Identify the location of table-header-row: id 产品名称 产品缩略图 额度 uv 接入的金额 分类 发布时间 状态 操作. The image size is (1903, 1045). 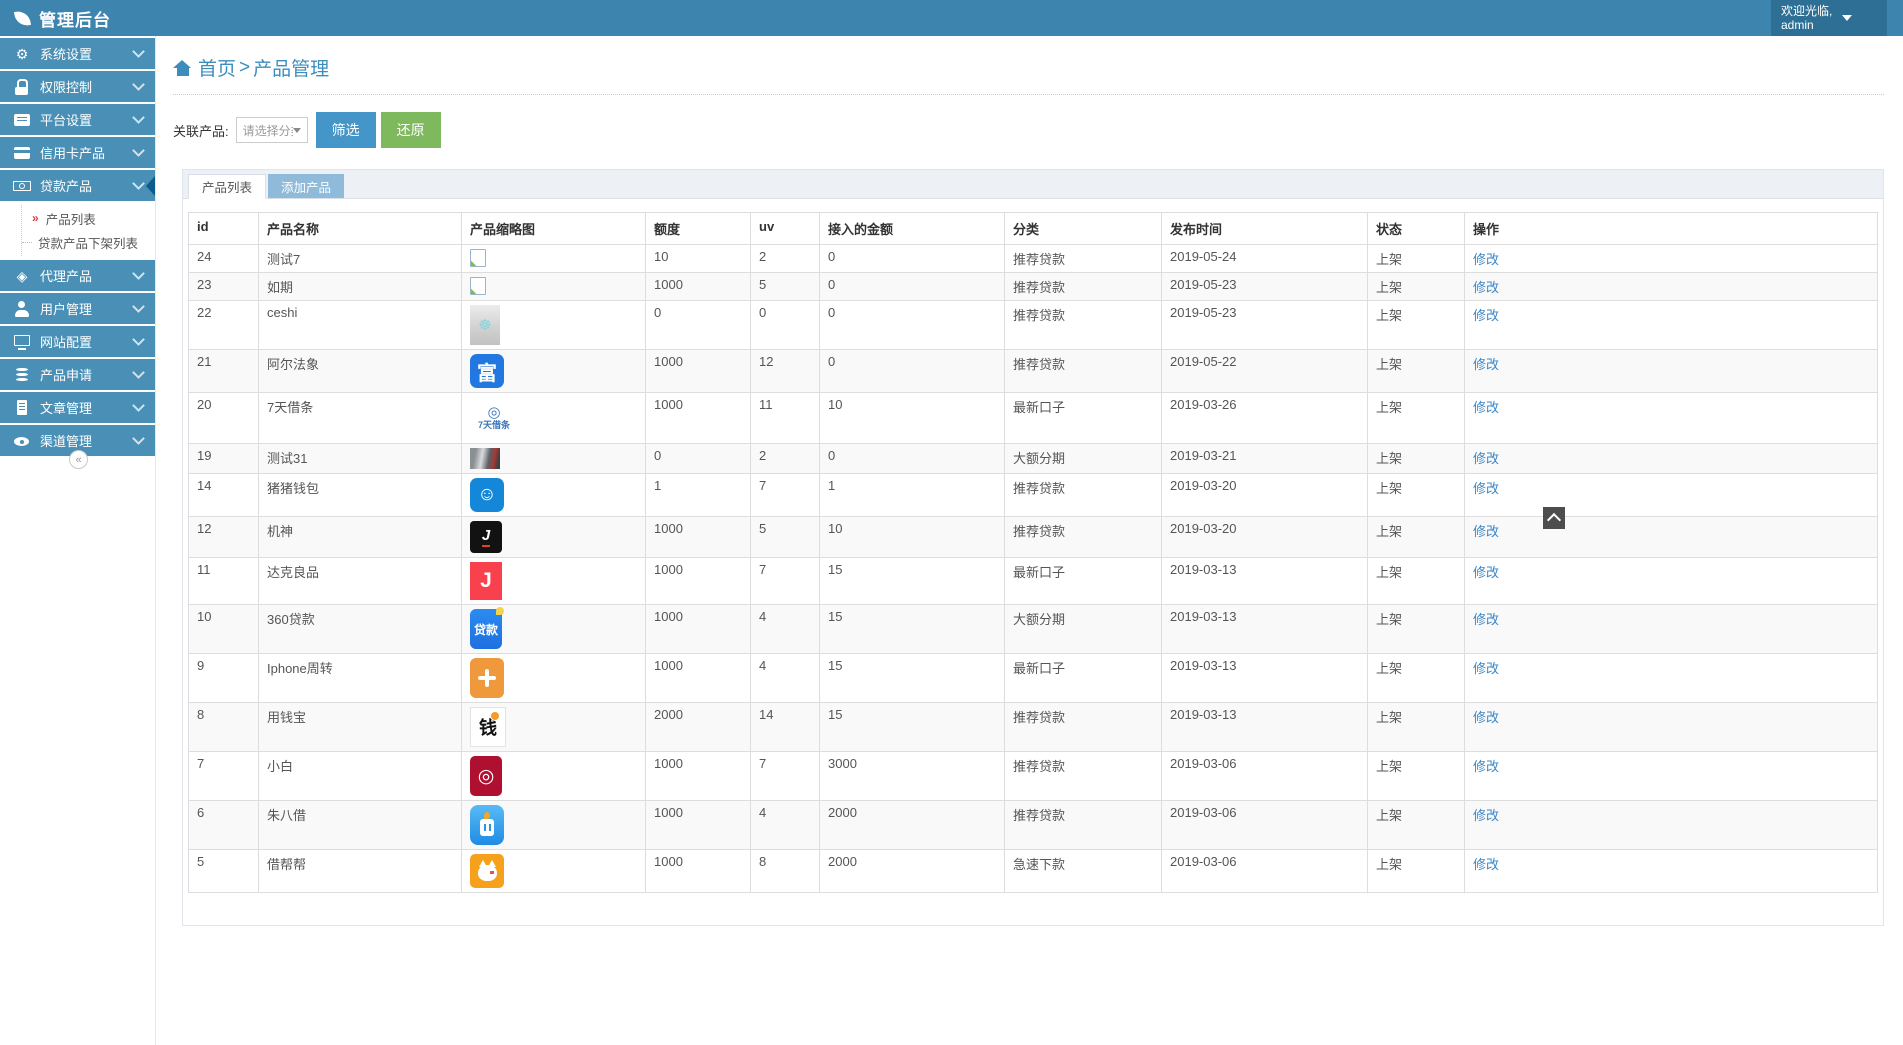
(1033, 228).